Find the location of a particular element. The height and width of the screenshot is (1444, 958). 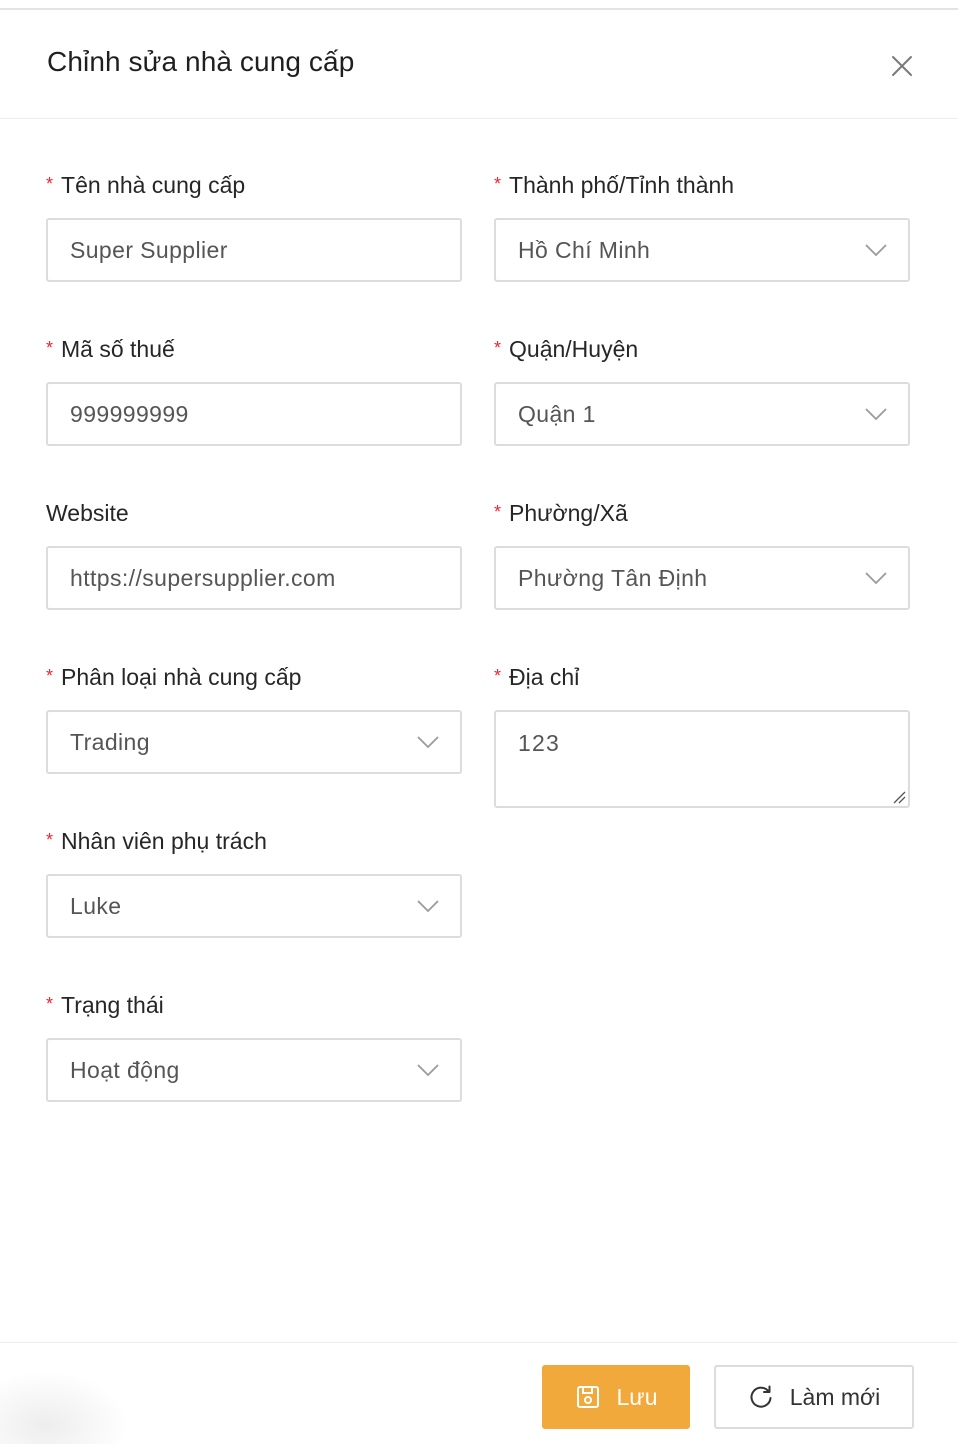

category-value: Trading is located at coordinates (110, 742).